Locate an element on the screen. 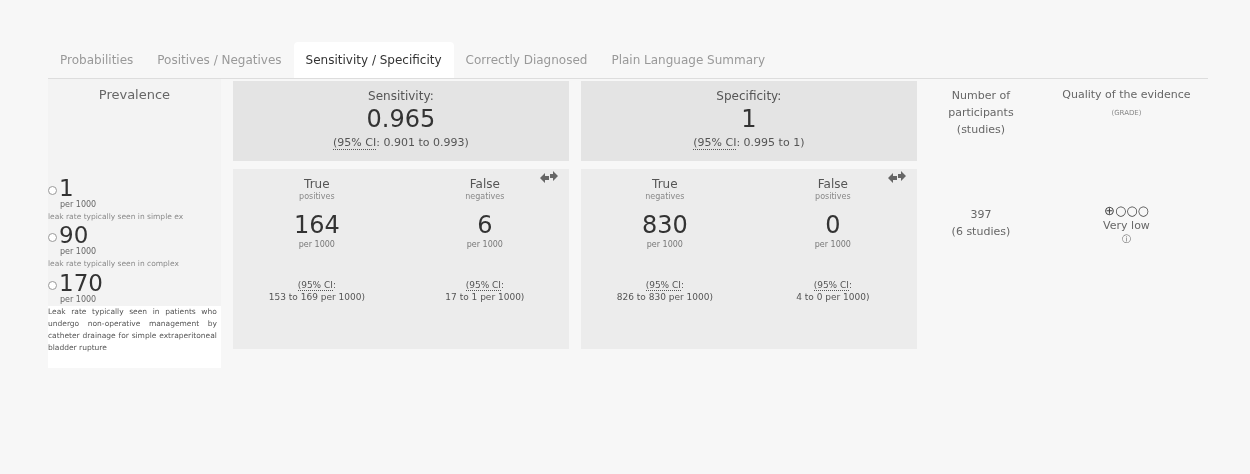 The image size is (1250, 474). tab: Positives / Negatives is located at coordinates (219, 60).